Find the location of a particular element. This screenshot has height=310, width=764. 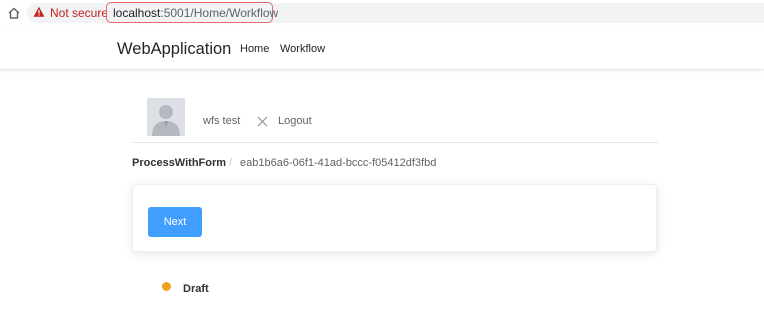

breadcrumb-process-name: ProcessWithForm is located at coordinates (179, 163).